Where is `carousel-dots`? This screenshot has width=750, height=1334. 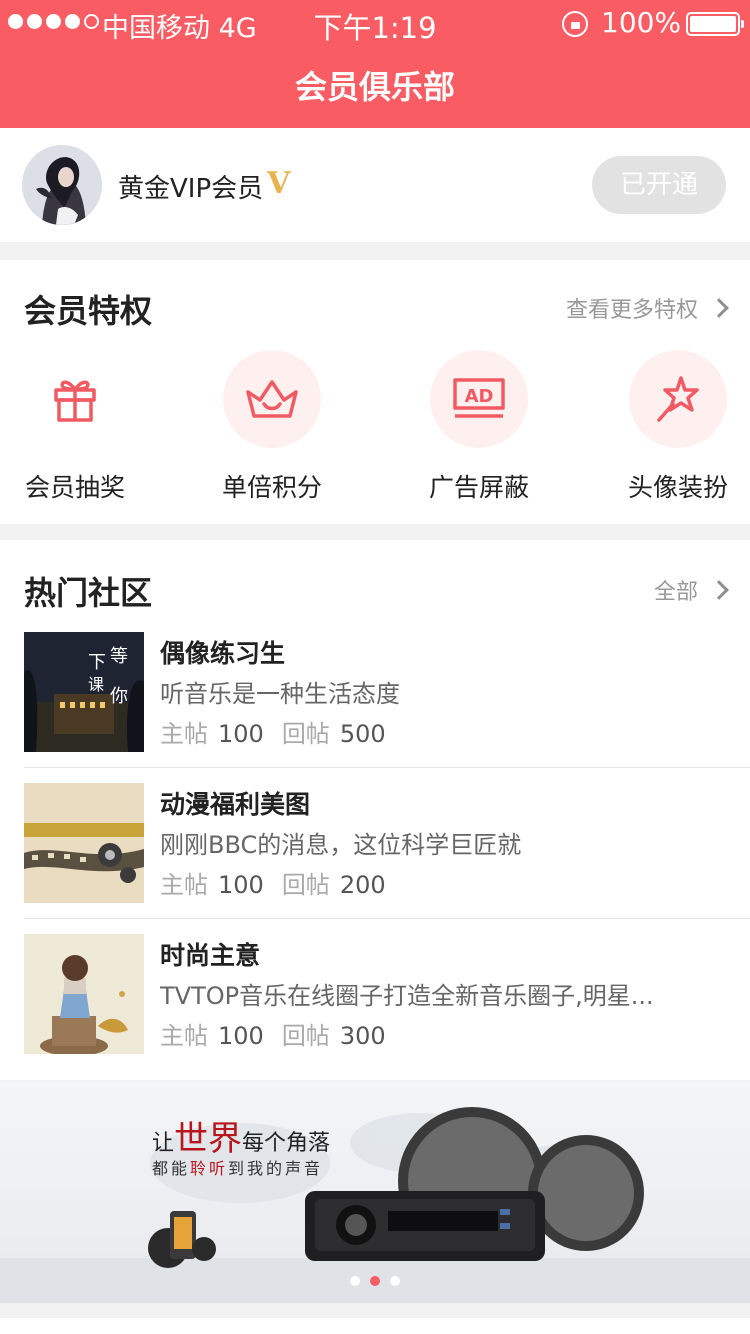
carousel-dots is located at coordinates (375, 1281).